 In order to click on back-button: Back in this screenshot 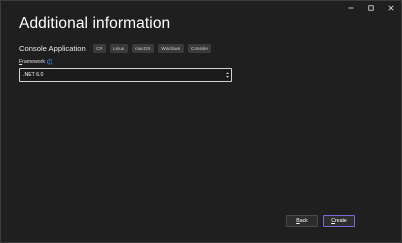, I will do `click(302, 221)`.